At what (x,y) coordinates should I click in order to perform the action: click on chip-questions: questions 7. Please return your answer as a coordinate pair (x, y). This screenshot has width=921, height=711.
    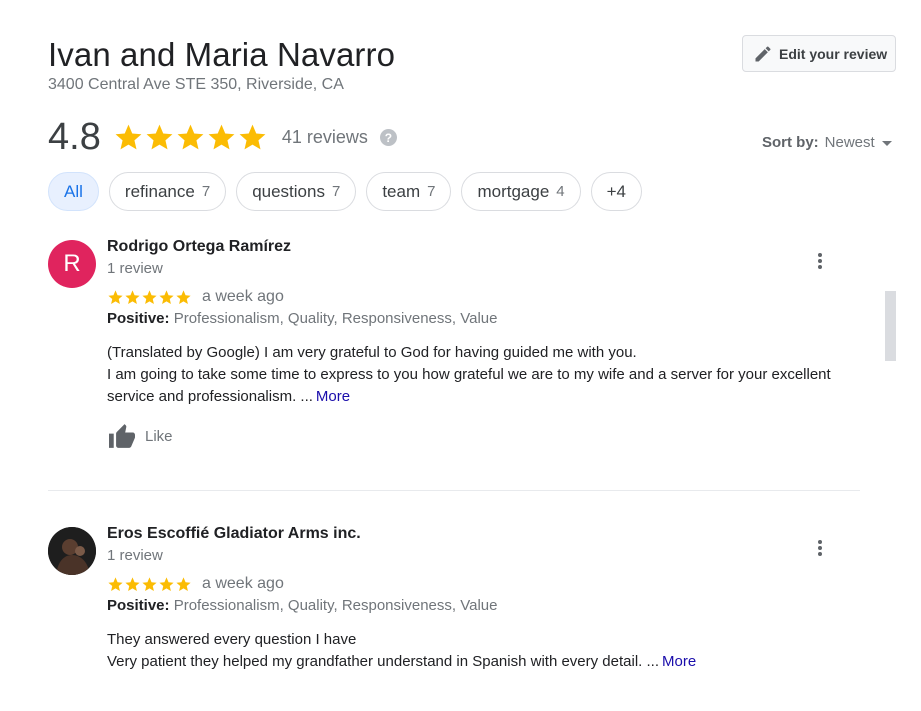
    Looking at the image, I should click on (296, 191).